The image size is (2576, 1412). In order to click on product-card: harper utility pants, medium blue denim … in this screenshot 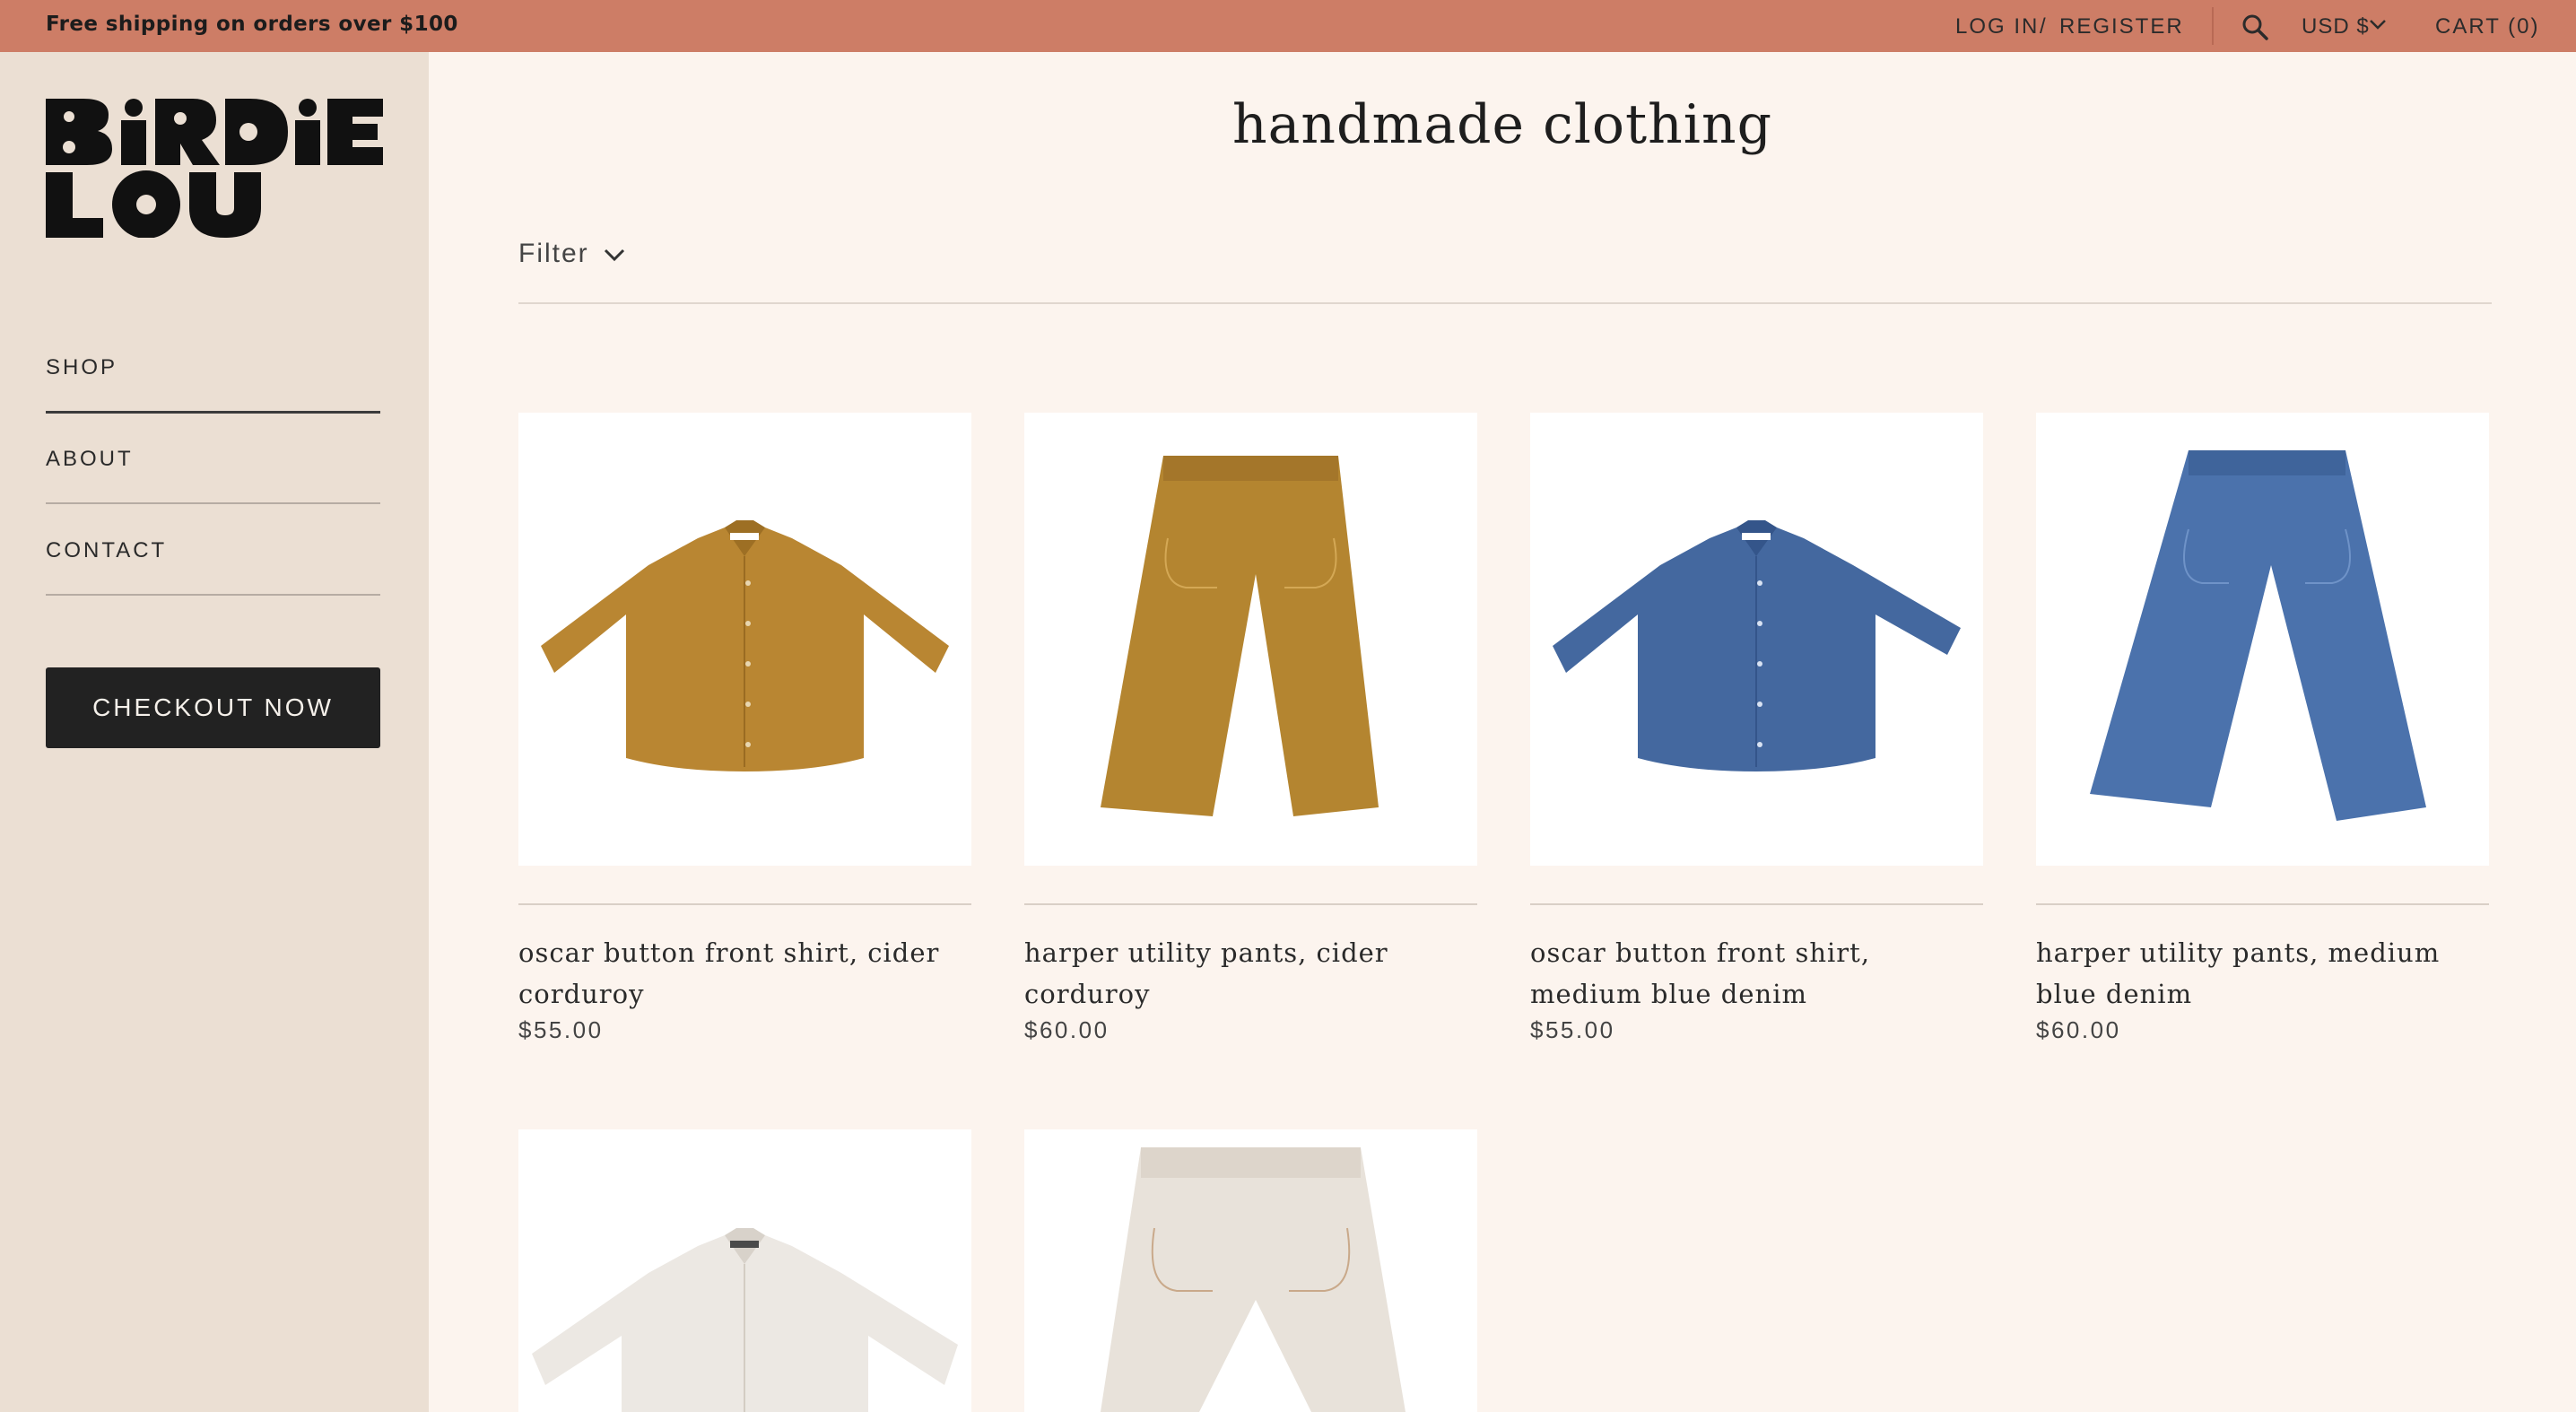, I will do `click(2262, 728)`.